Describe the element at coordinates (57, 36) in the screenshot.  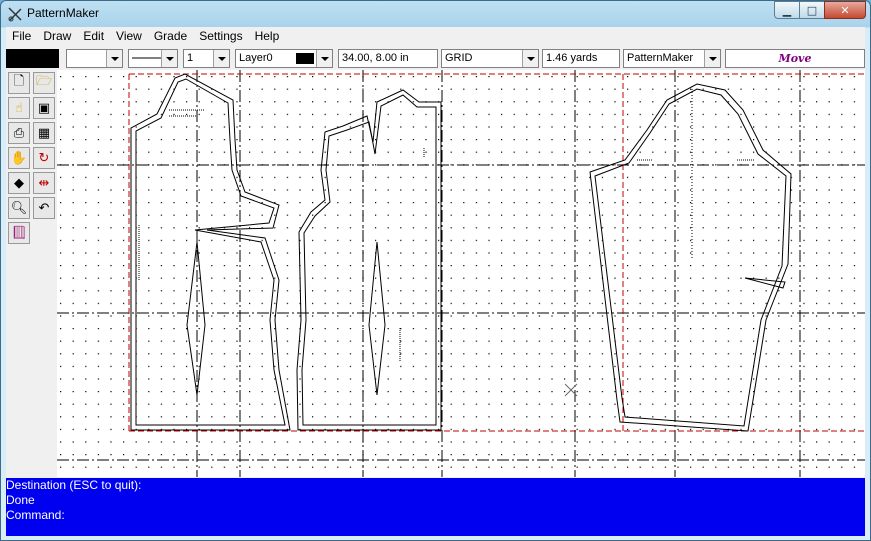
I see `menu-draw: Draw` at that location.